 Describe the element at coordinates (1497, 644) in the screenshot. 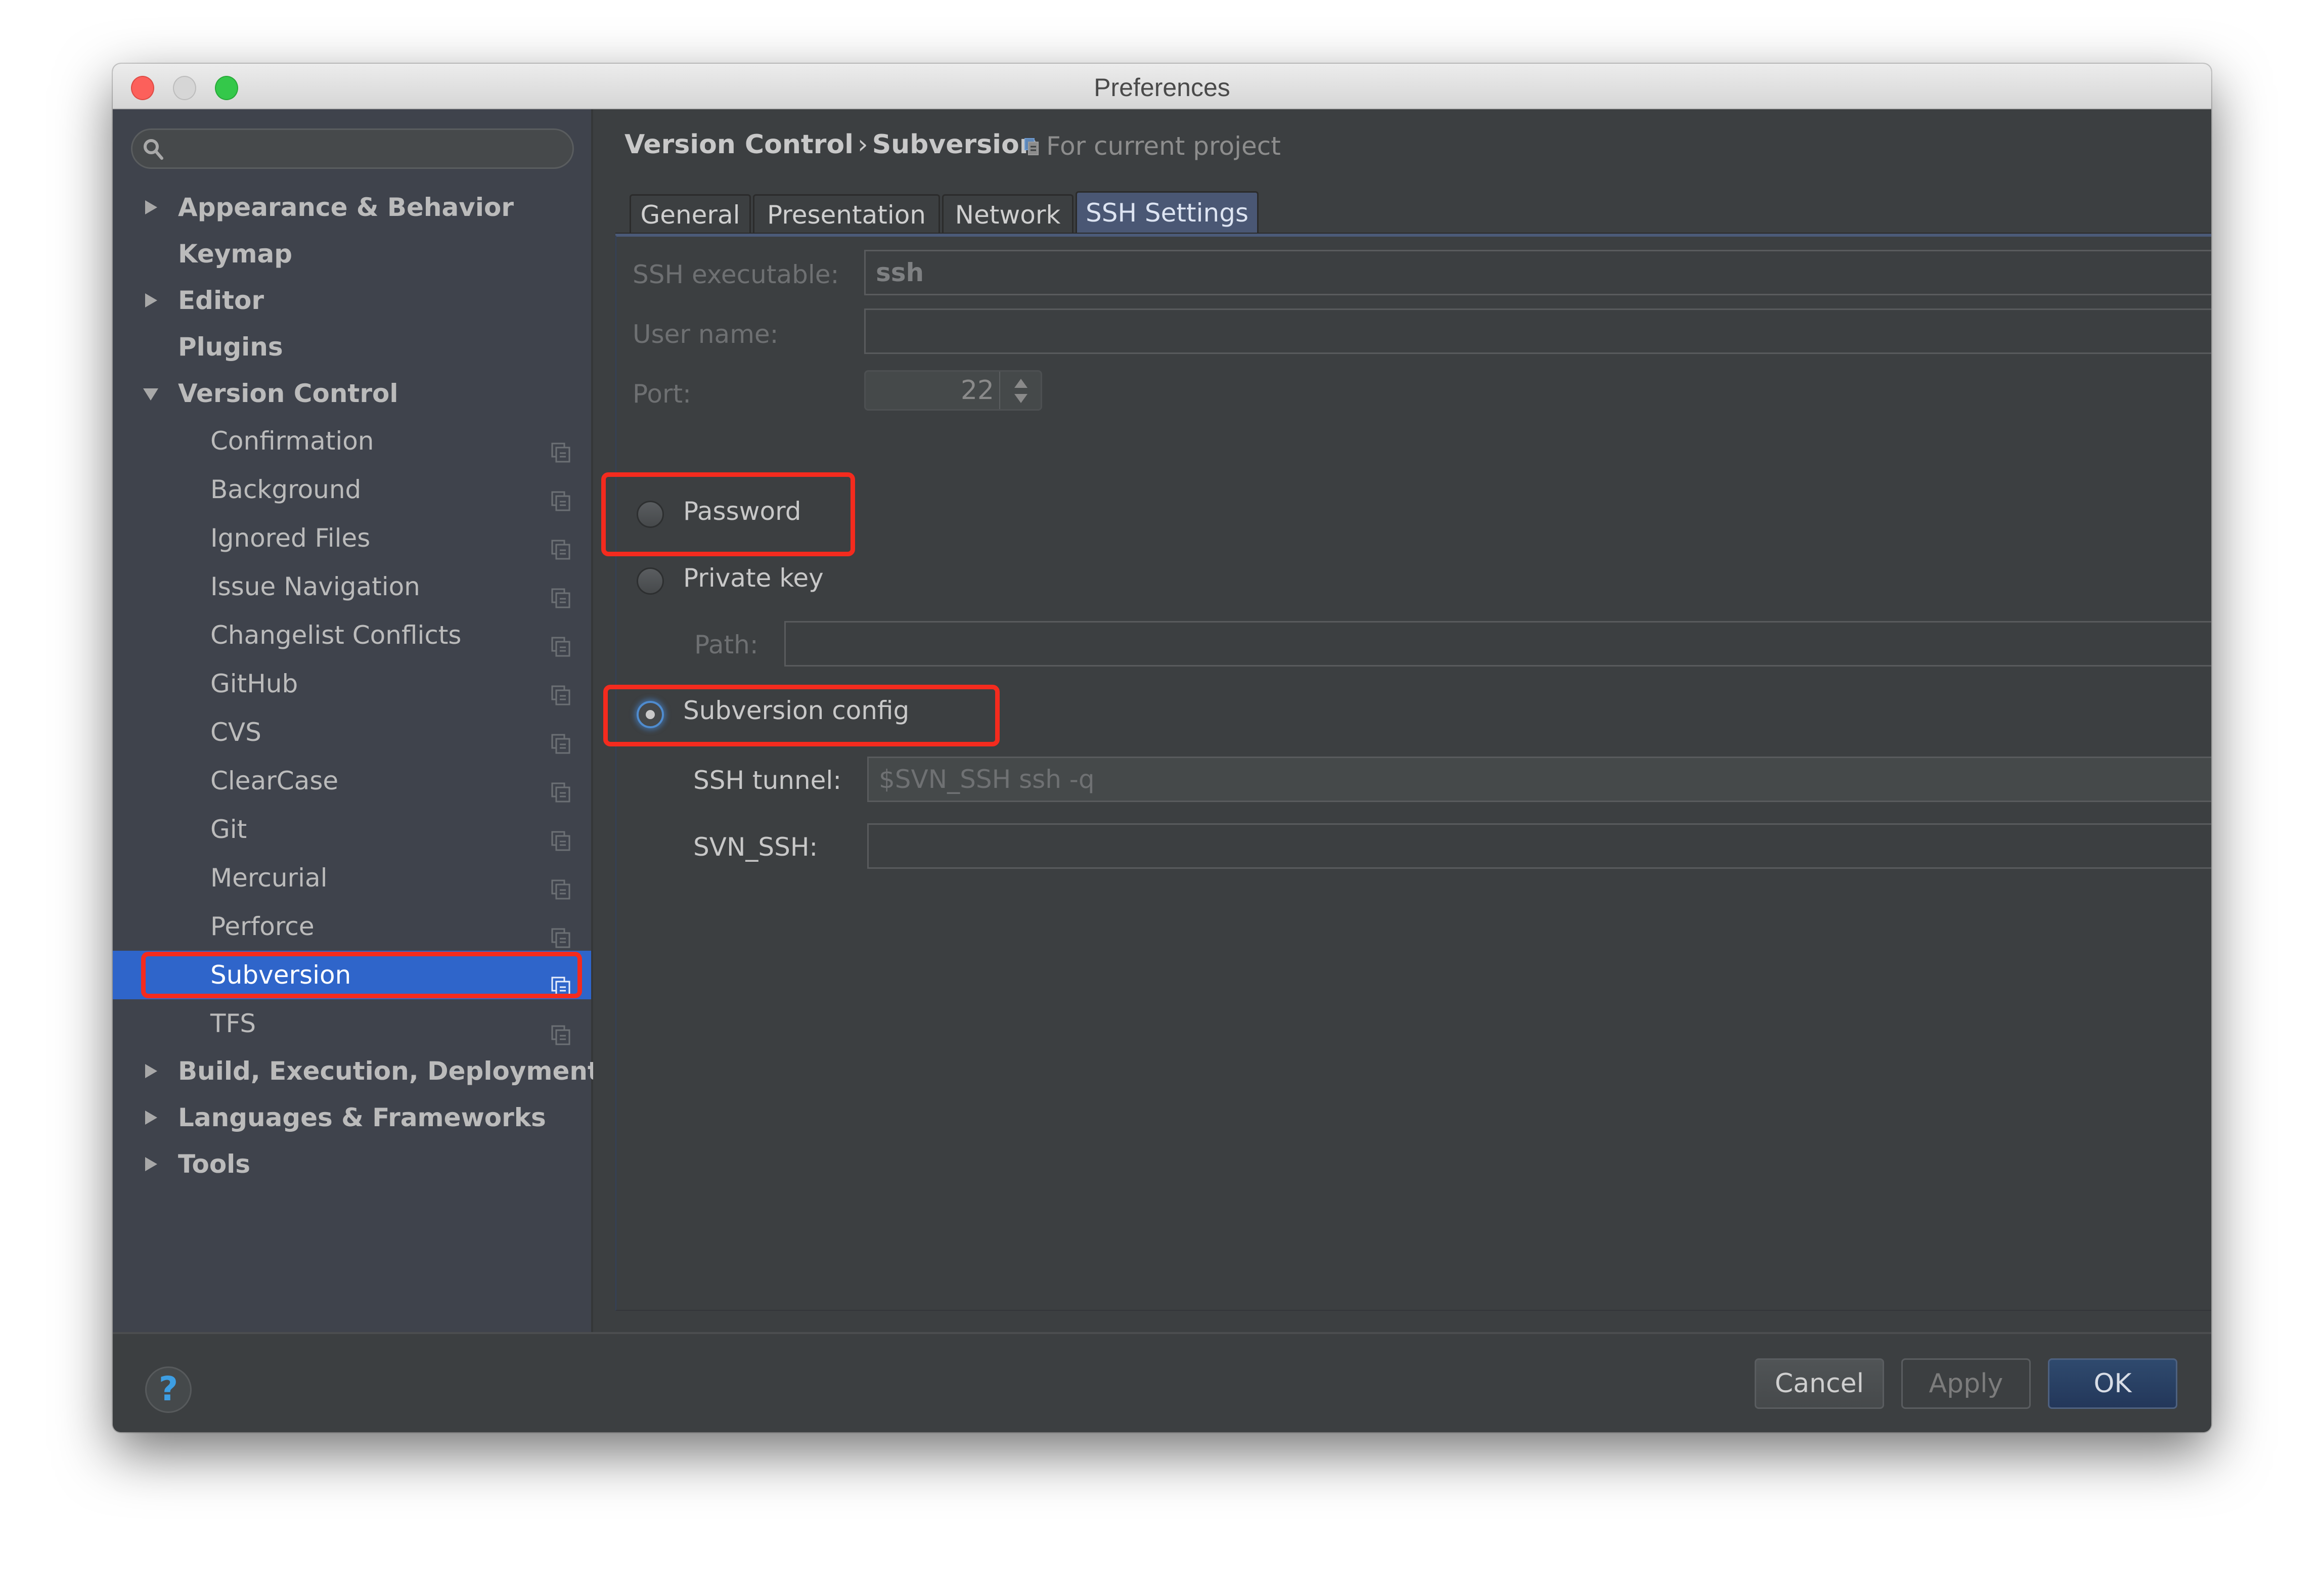

I see `private-key-path-field` at that location.